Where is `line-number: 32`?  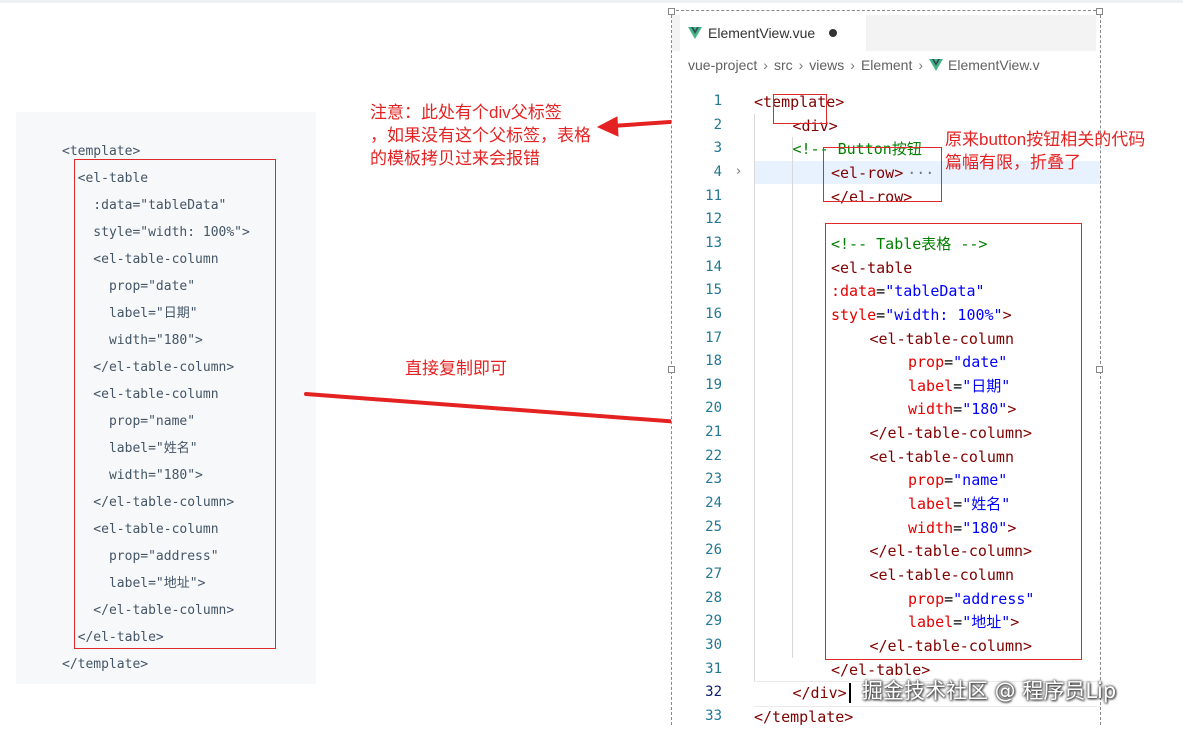
line-number: 32 is located at coordinates (713, 692).